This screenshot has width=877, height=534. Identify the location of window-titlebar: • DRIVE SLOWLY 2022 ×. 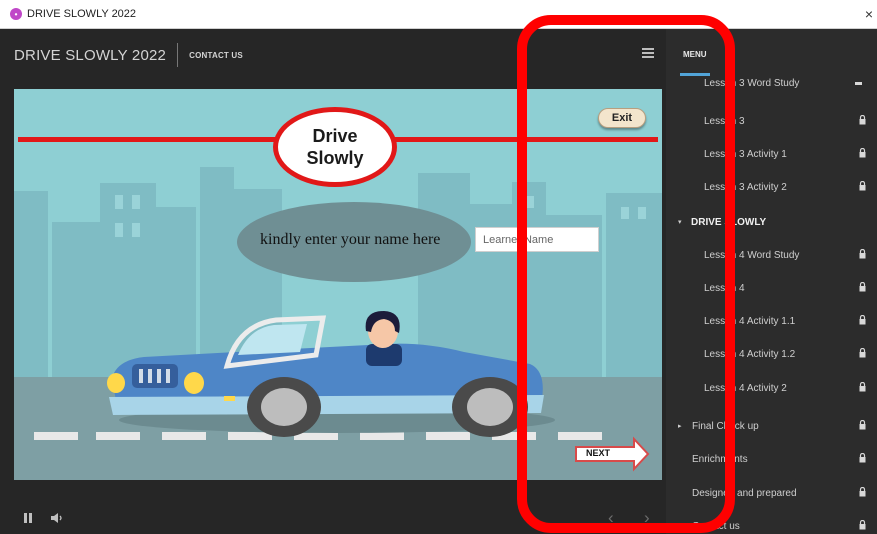
(438, 14).